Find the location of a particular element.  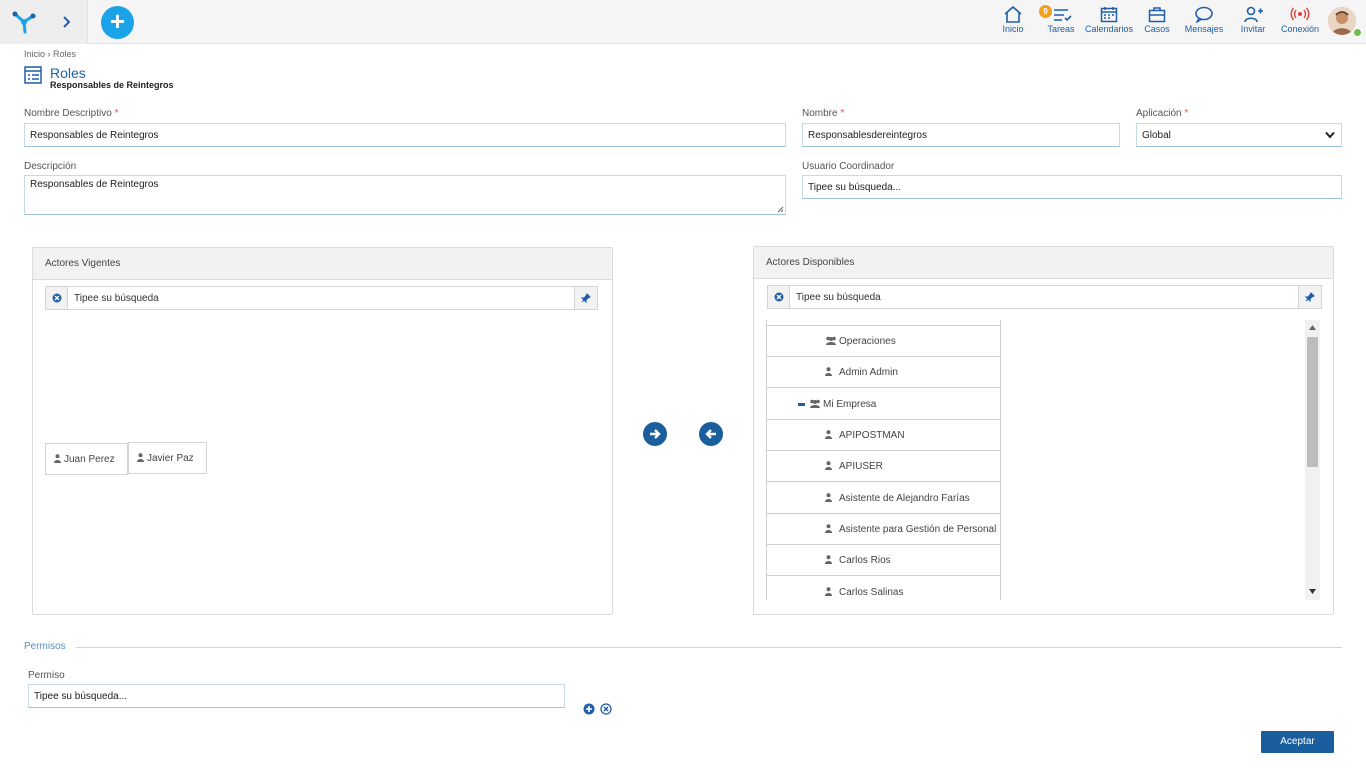

actor-chip: Juan Perez is located at coordinates (86, 459).